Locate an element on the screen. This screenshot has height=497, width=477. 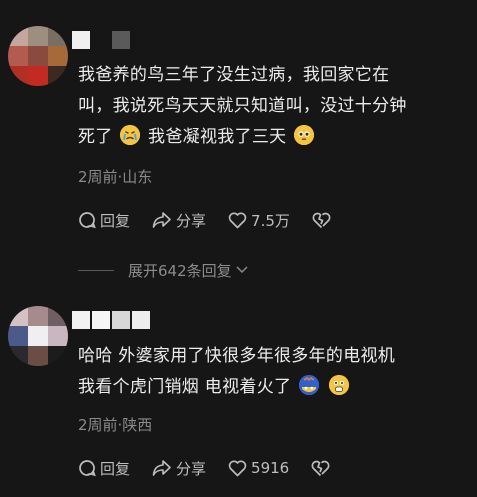
chevron-down-icon is located at coordinates (242, 270).